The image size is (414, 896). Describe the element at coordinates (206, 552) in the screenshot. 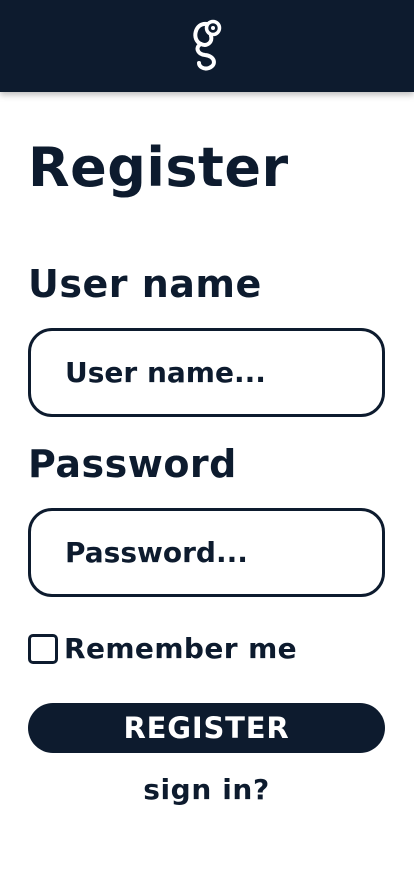

I see `password-input` at that location.